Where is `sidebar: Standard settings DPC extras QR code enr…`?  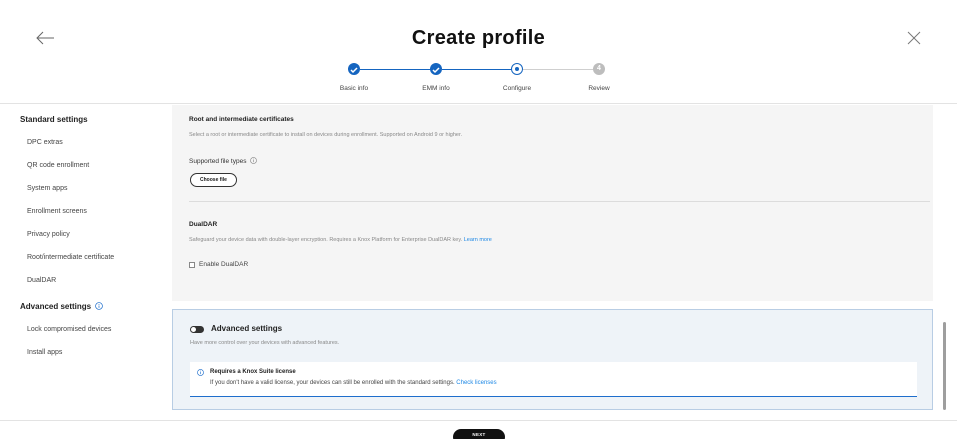 sidebar: Standard settings DPC extras QR code enr… is located at coordinates (81, 262).